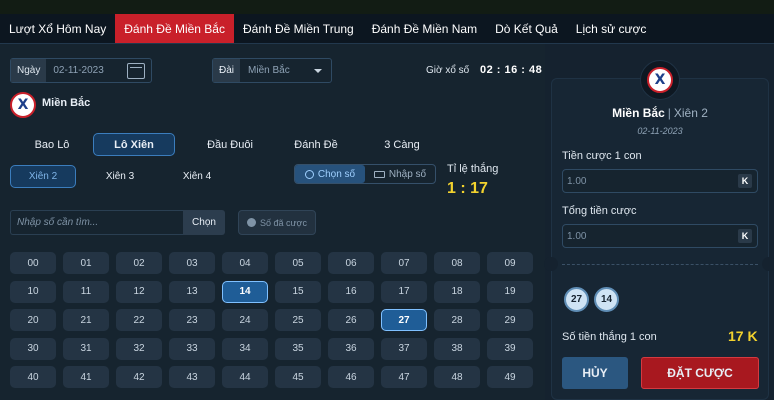 This screenshot has width=774, height=400. Describe the element at coordinates (96, 222) in the screenshot. I see `number-search-input` at that location.